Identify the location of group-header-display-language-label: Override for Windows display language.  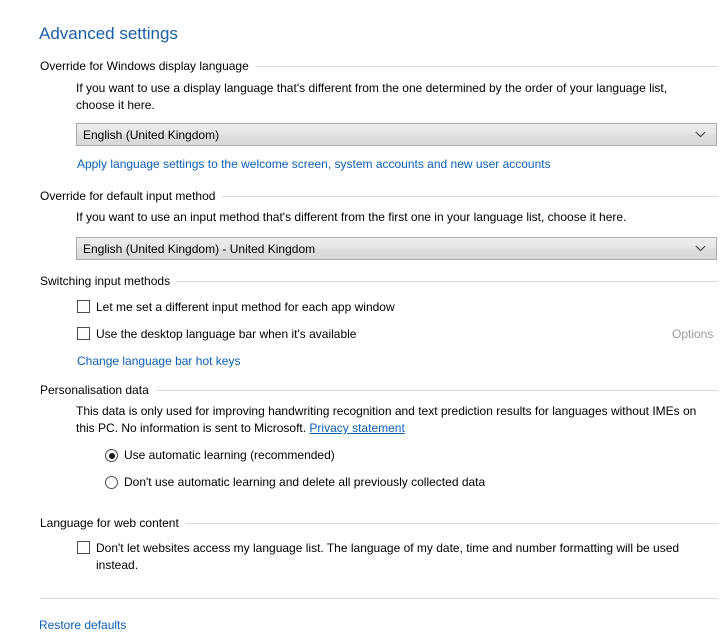
(144, 66).